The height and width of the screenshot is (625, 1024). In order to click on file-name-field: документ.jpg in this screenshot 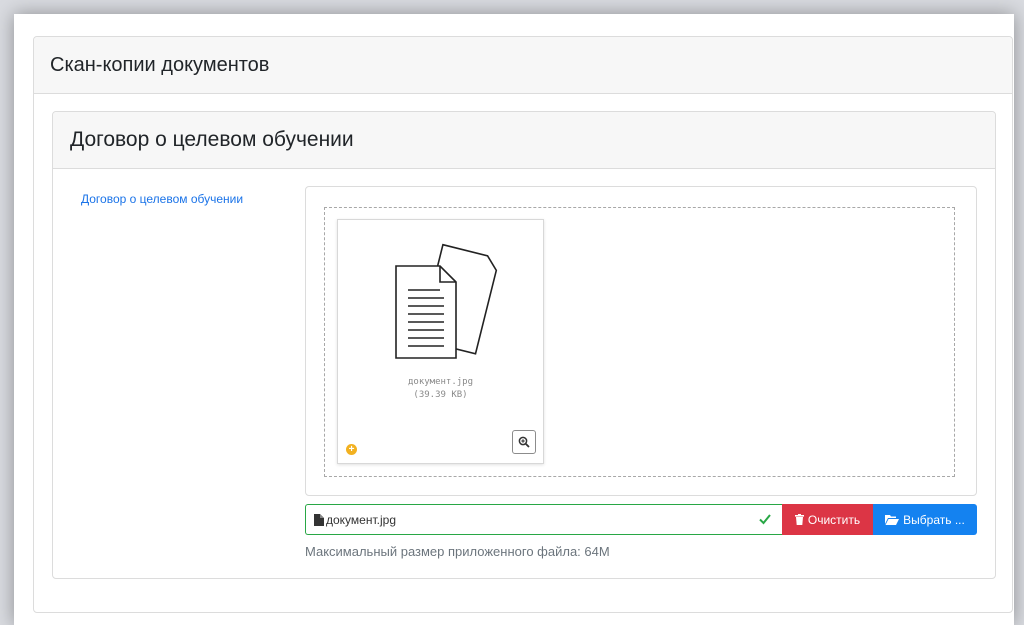, I will do `click(543, 519)`.